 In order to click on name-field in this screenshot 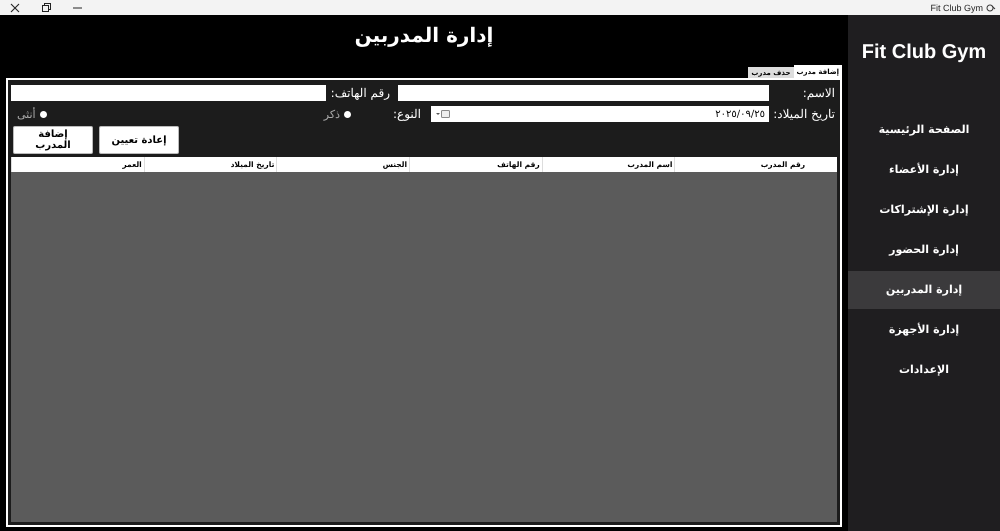, I will do `click(583, 93)`.